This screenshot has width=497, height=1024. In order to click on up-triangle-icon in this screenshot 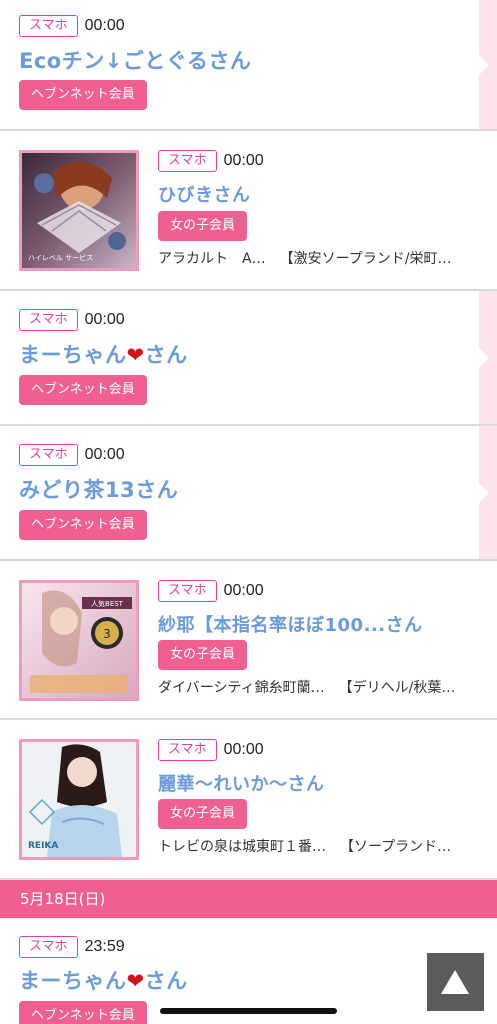, I will do `click(455, 982)`.